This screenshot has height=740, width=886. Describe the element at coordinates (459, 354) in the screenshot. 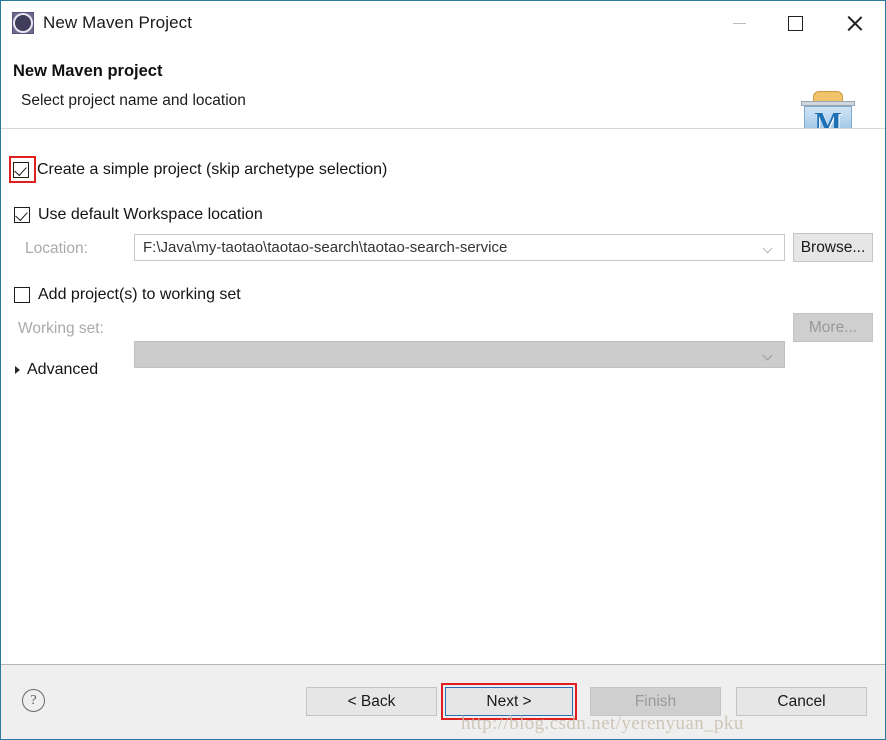

I see `working-set-combo` at that location.